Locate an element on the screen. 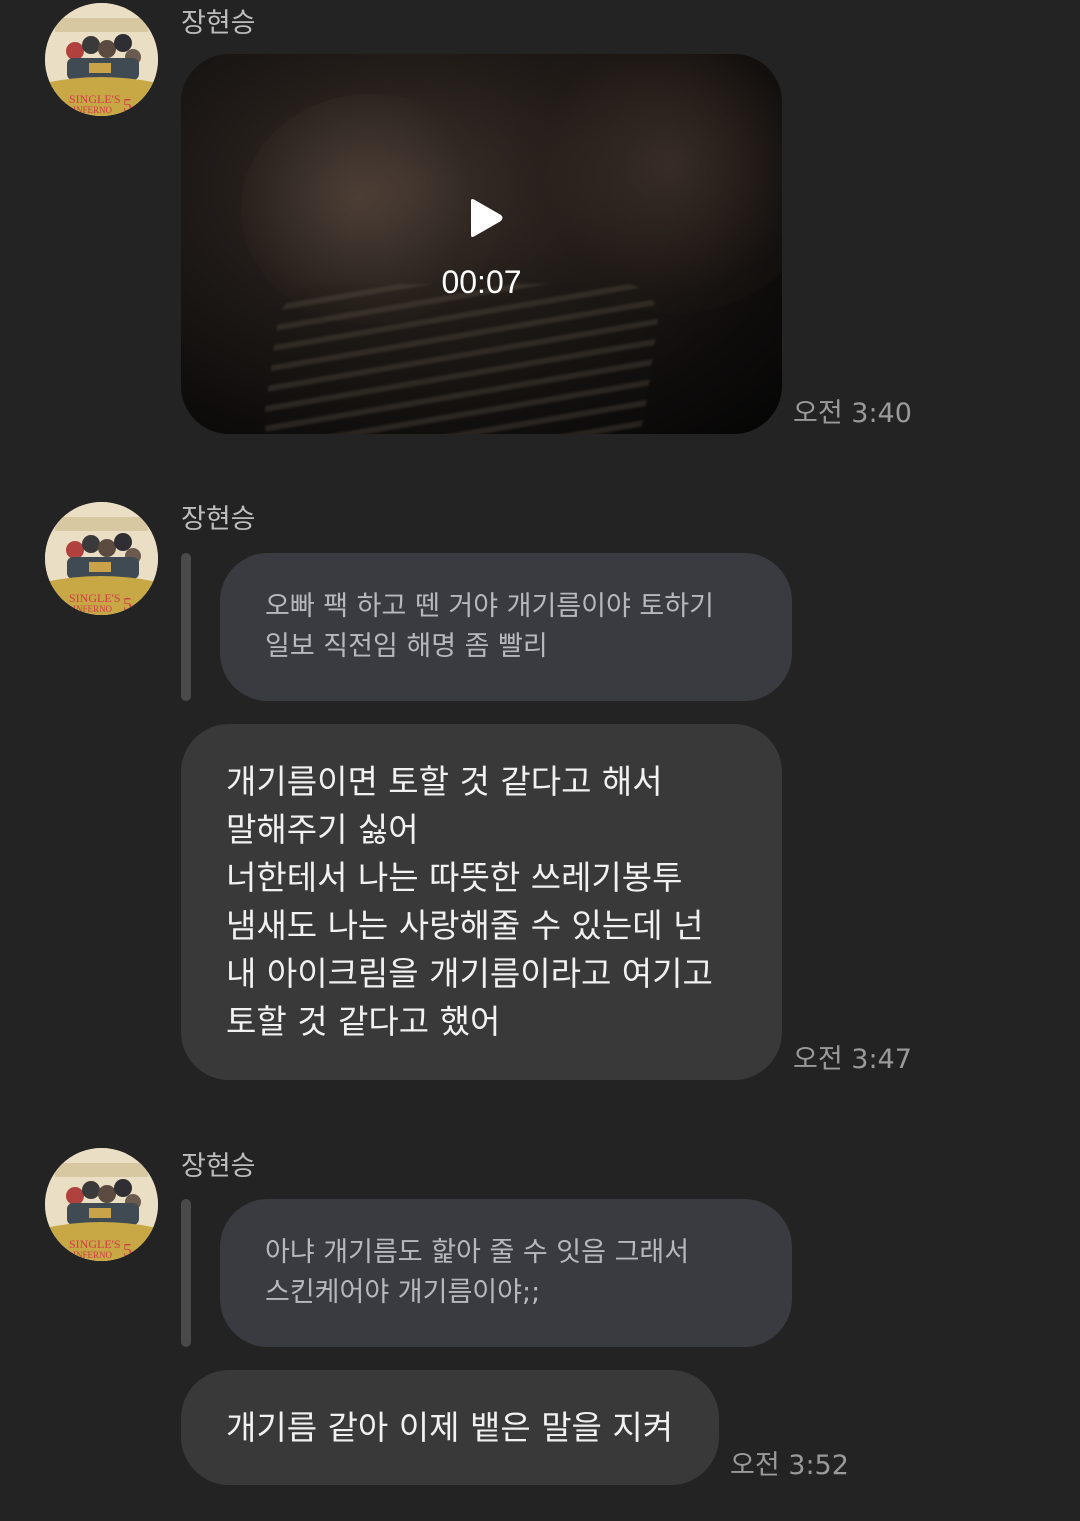 The width and height of the screenshot is (1080, 1521). quoted-line: 스킨케어야 개기름이야;; is located at coordinates (403, 1292).